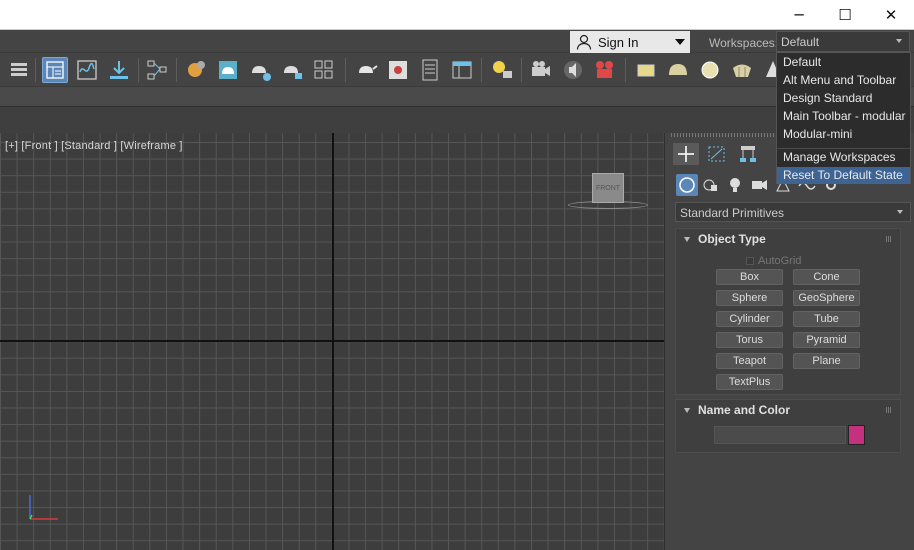 The image size is (914, 550). I want to click on object-type-title: Object Type, so click(732, 239).